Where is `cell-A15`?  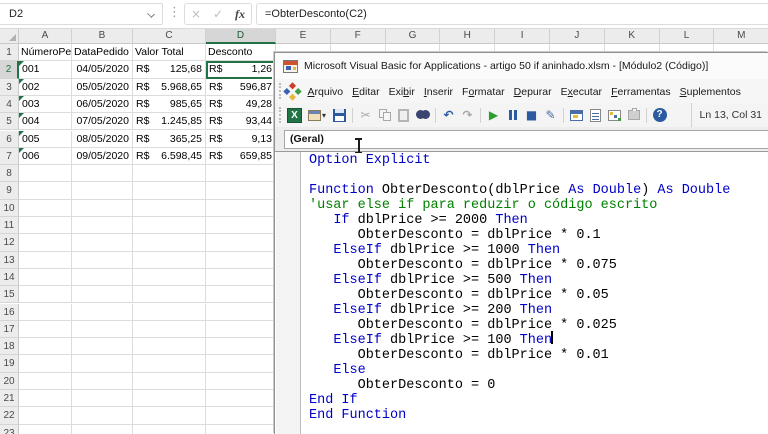
cell-A15 is located at coordinates (45, 295).